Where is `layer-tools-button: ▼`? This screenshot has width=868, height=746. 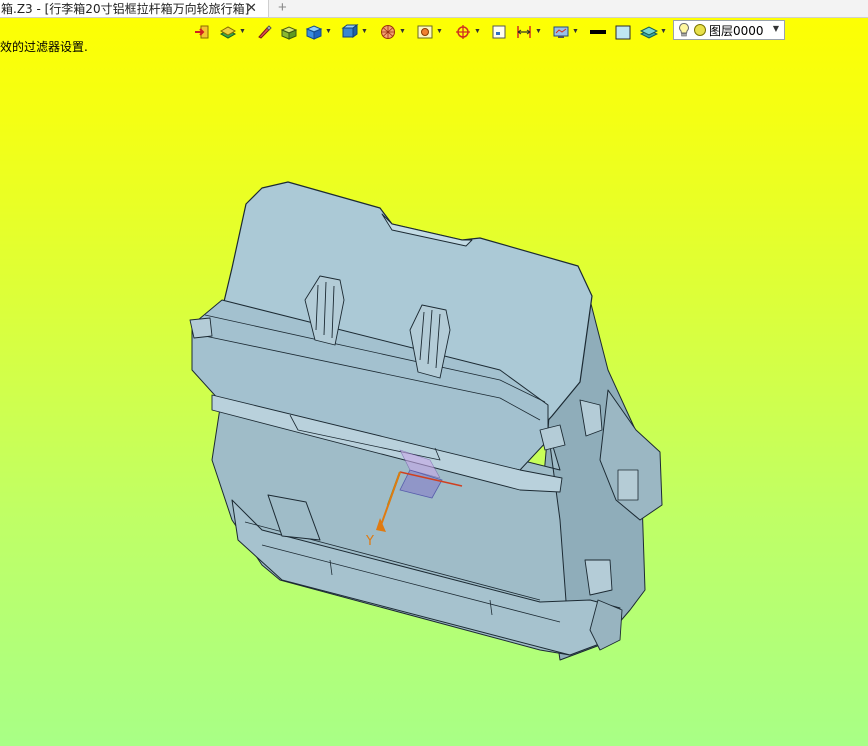
layer-tools-button: ▼ is located at coordinates (232, 32).